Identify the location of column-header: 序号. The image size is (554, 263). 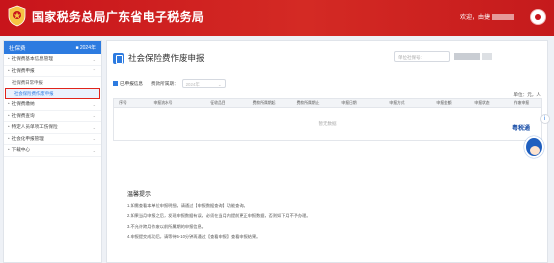
(123, 102).